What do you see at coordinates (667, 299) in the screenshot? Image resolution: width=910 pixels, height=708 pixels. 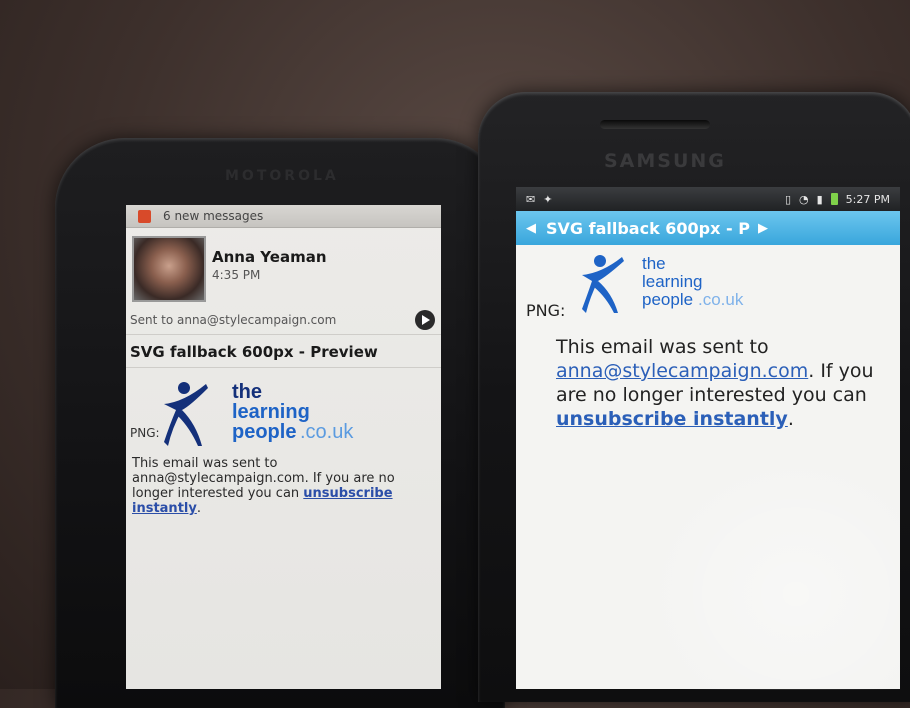 I see `logo-line3-right: people` at bounding box center [667, 299].